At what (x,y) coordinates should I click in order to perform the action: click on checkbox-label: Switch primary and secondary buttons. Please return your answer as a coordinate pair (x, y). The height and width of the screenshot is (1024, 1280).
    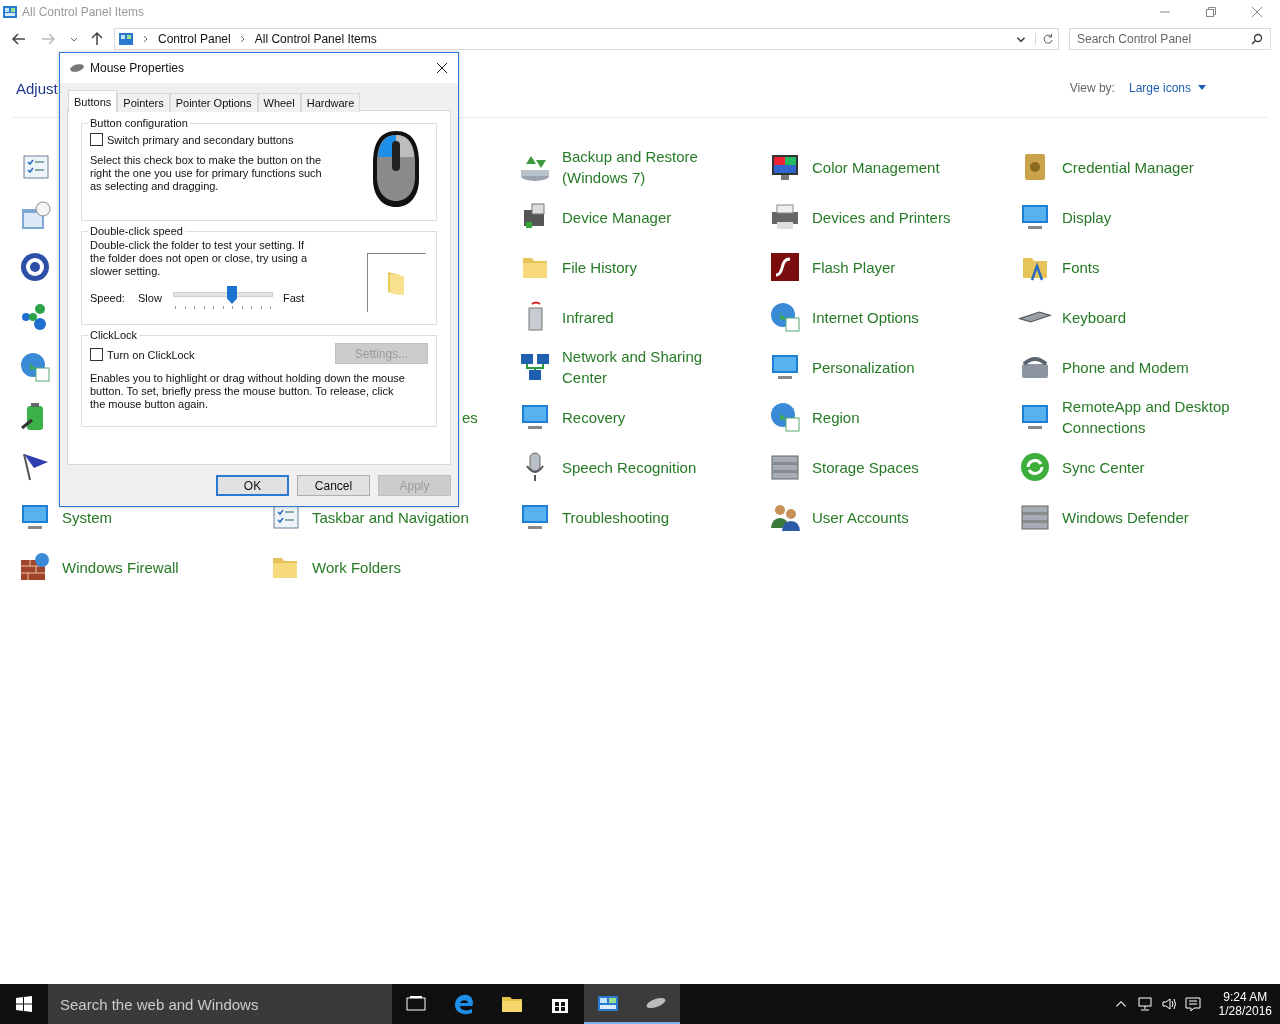
    Looking at the image, I should click on (200, 139).